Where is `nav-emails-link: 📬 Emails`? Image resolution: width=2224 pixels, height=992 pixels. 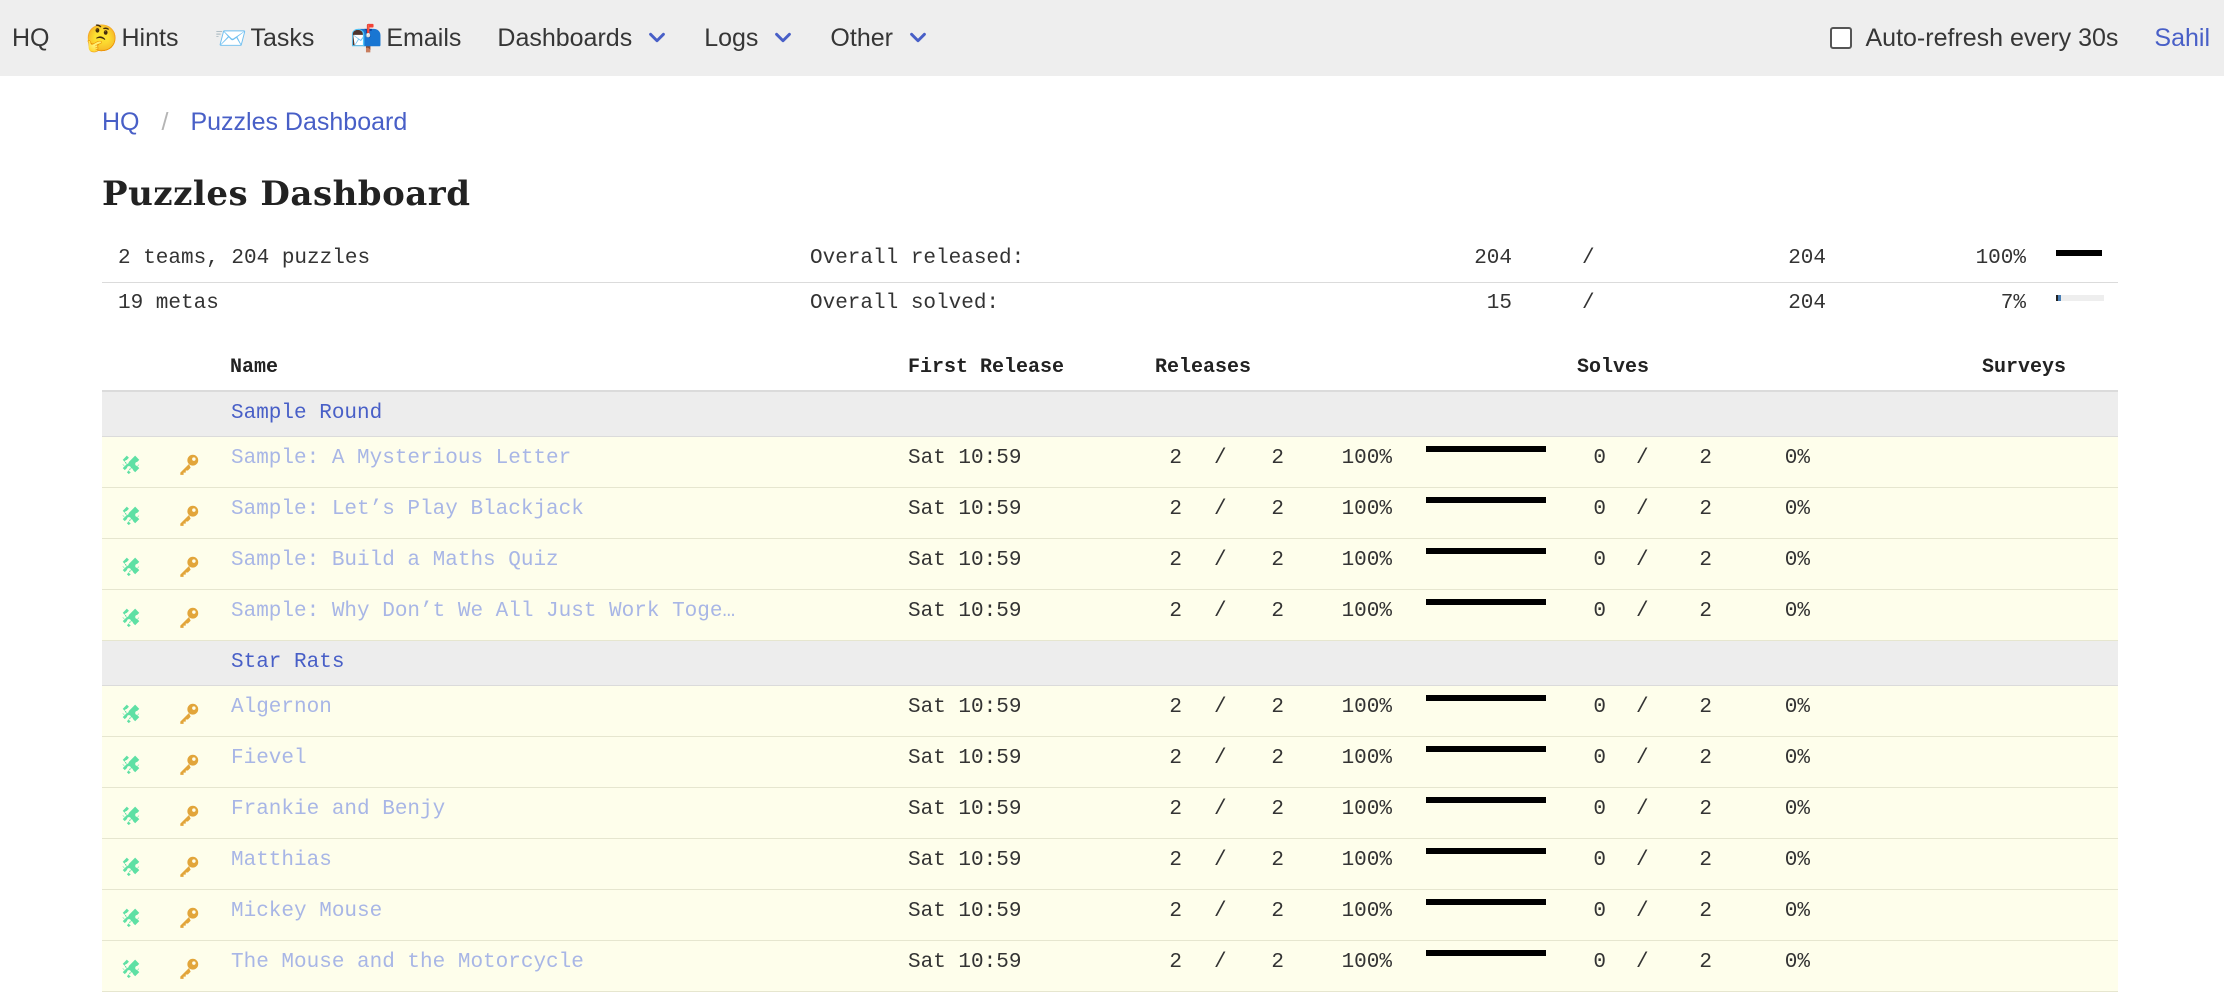
nav-emails-link: 📬 Emails is located at coordinates (405, 38).